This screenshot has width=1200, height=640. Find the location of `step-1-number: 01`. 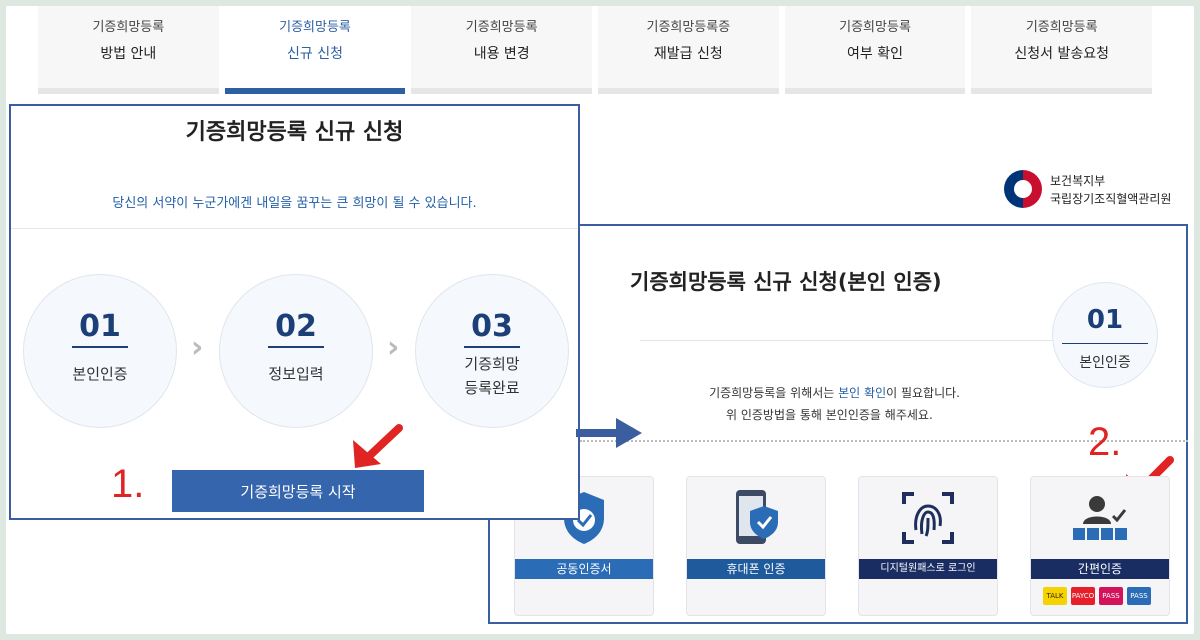

step-1-number: 01 is located at coordinates (100, 326).